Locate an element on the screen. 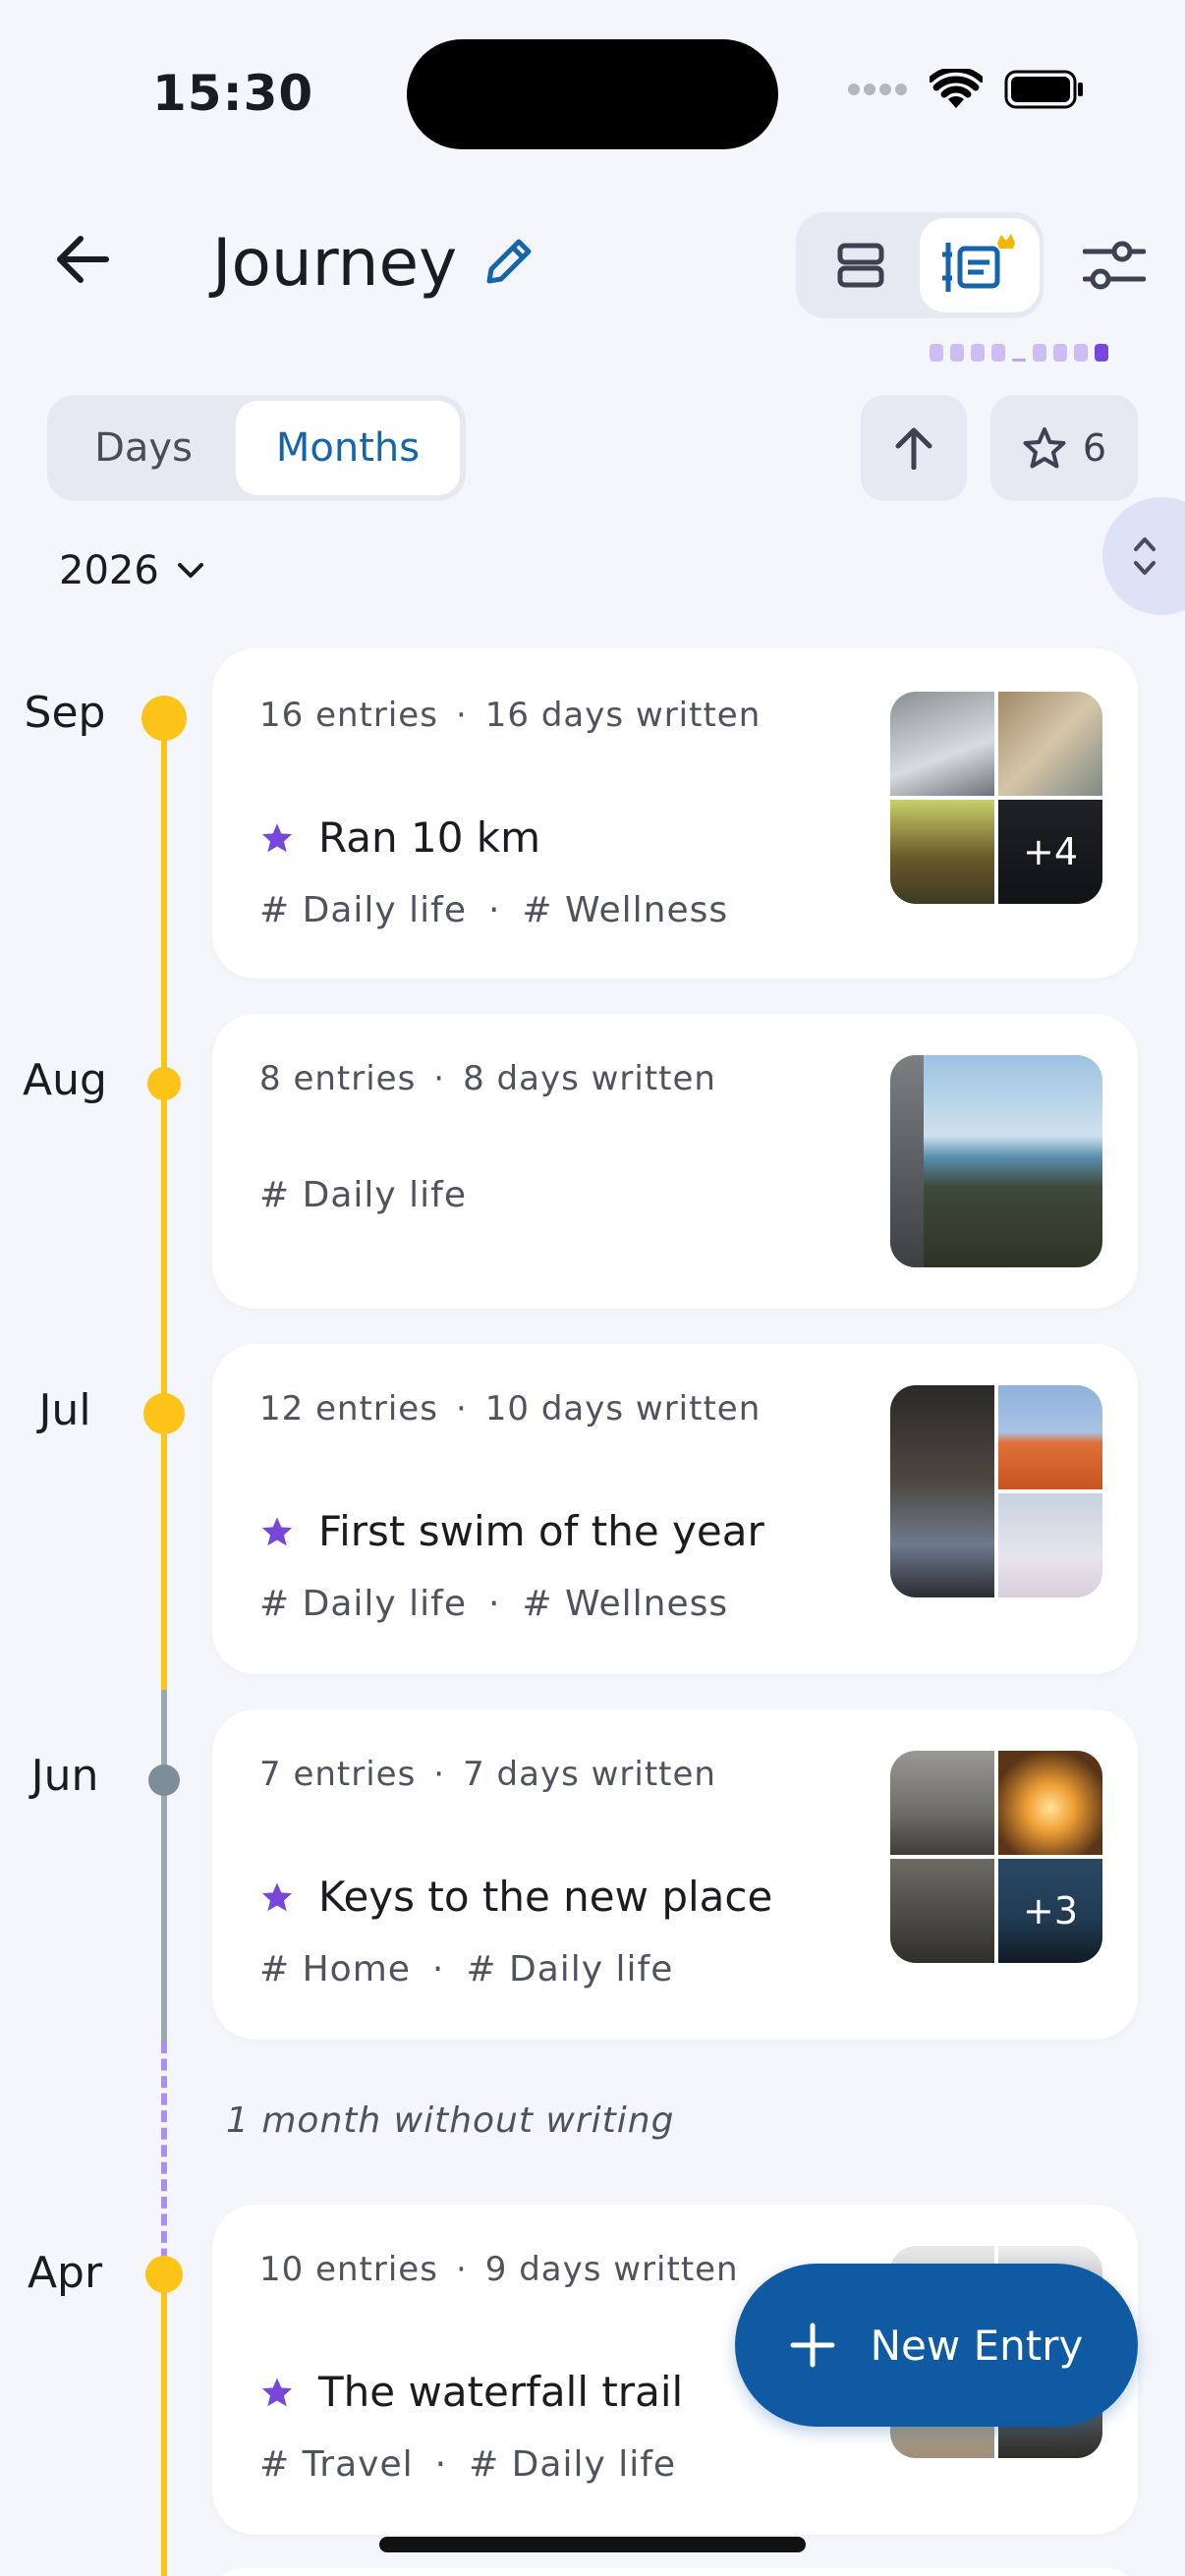 Image resolution: width=1185 pixels, height=2576 pixels. card-tags: # Home · # Daily life is located at coordinates (467, 1969).